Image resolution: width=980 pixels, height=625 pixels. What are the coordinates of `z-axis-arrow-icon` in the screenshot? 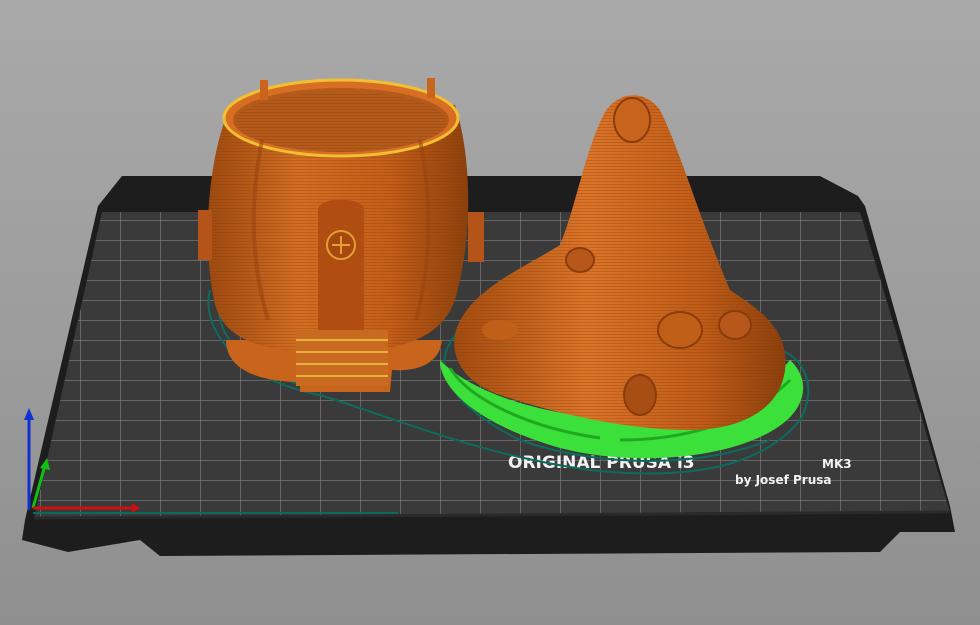 It's located at (29, 414).